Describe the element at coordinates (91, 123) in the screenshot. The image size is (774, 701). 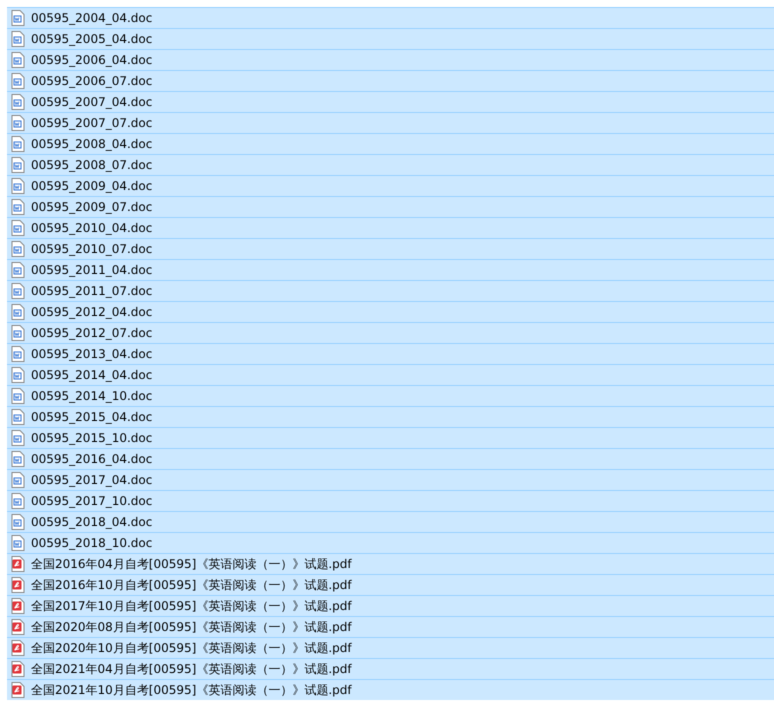
I see `file-name: 00595_2007_07.doc` at that location.